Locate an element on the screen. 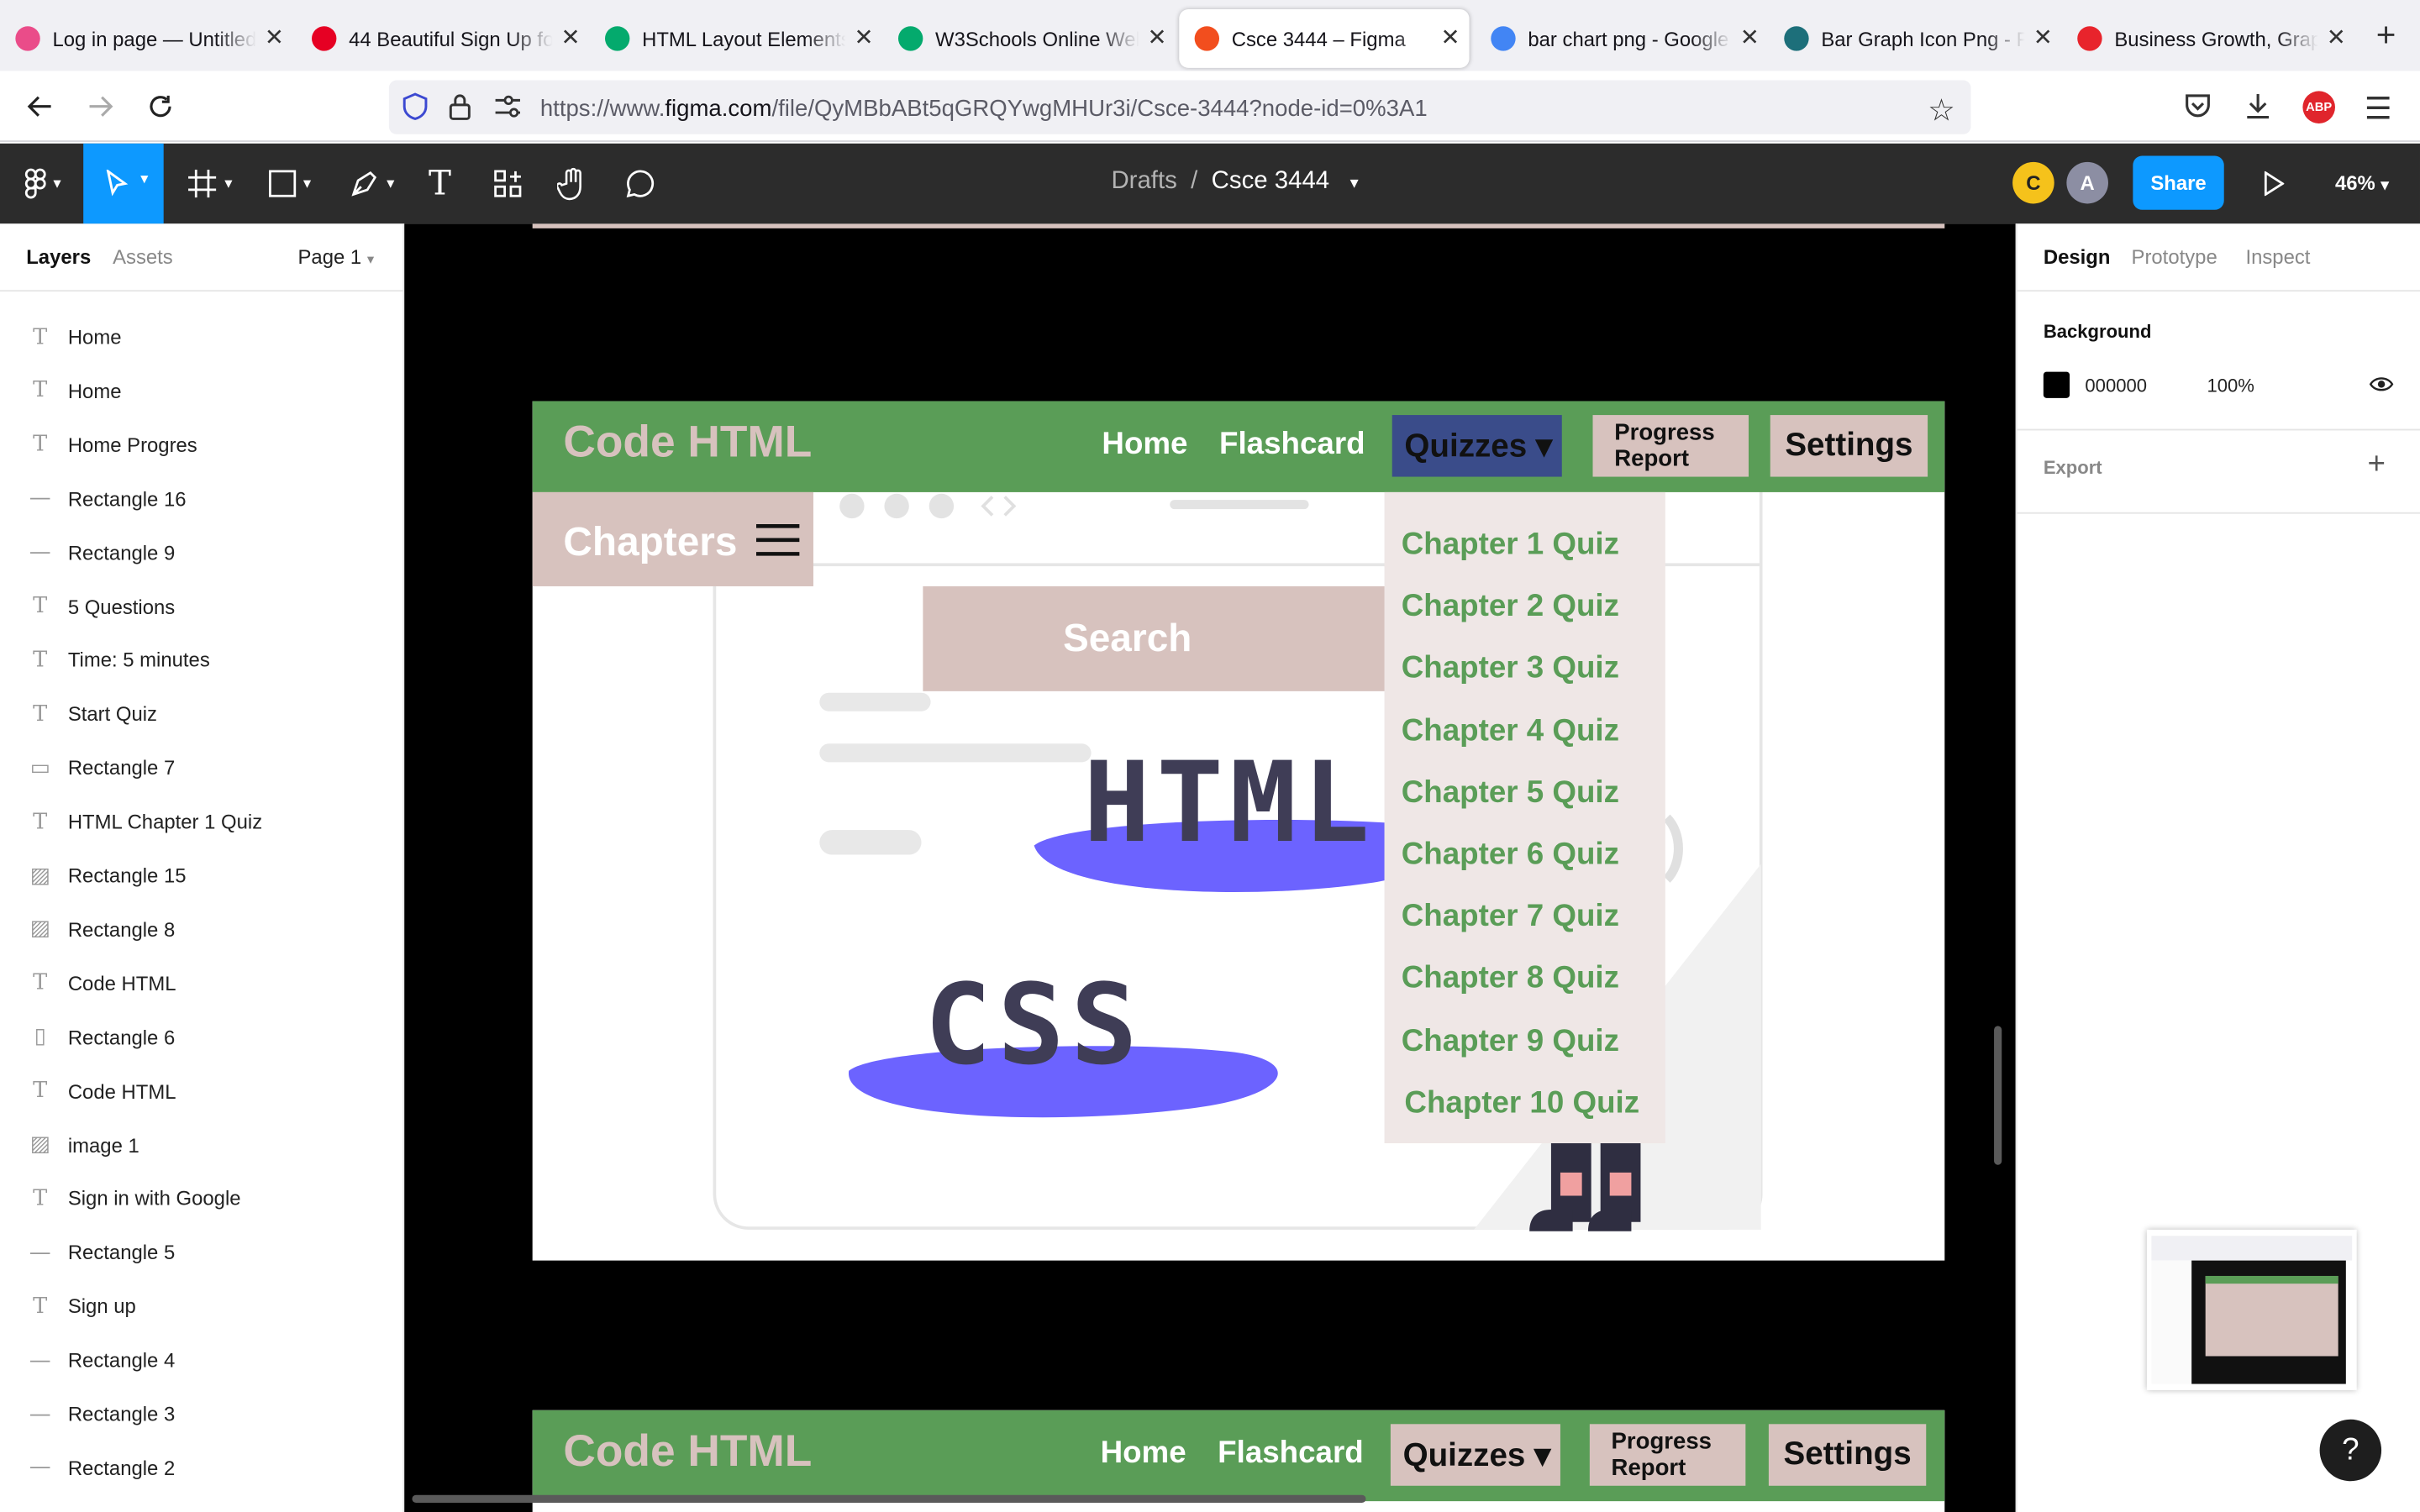 This screenshot has height=1512, width=2420. add-export-icon: + is located at coordinates (2377, 465).